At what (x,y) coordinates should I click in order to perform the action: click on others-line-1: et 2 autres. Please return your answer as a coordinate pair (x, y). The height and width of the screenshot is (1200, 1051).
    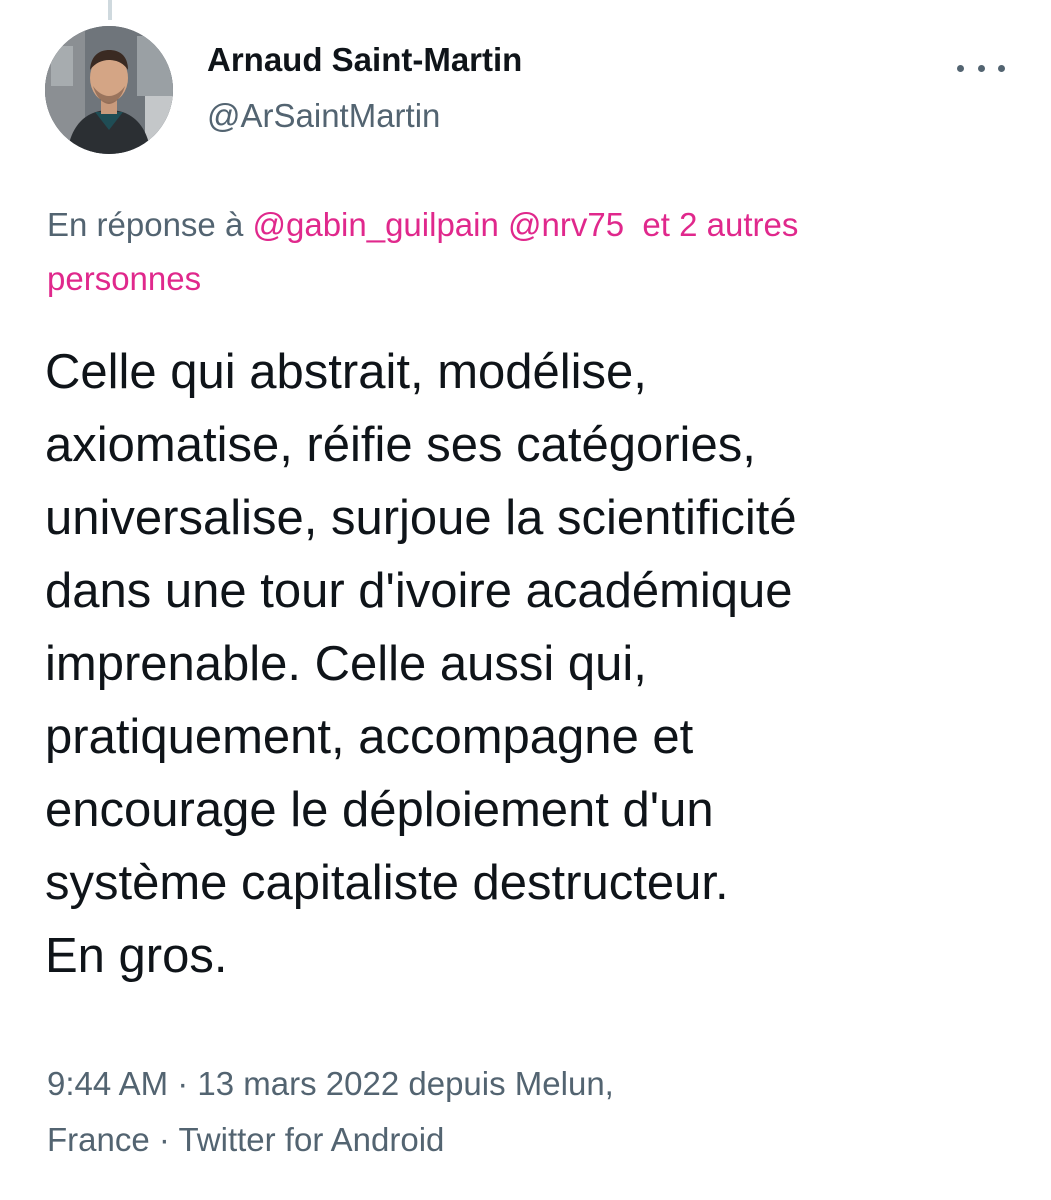
    Looking at the image, I should click on (720, 224).